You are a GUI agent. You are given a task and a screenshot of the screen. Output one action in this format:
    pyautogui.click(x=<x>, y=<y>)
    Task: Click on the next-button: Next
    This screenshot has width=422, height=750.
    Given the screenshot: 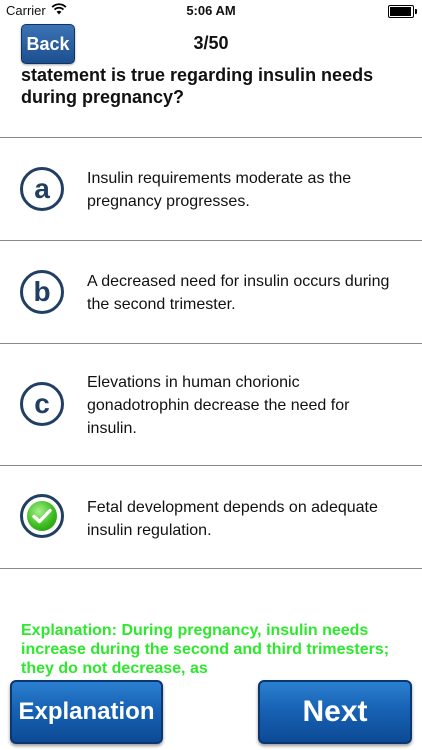 What is the action you would take?
    pyautogui.click(x=335, y=712)
    